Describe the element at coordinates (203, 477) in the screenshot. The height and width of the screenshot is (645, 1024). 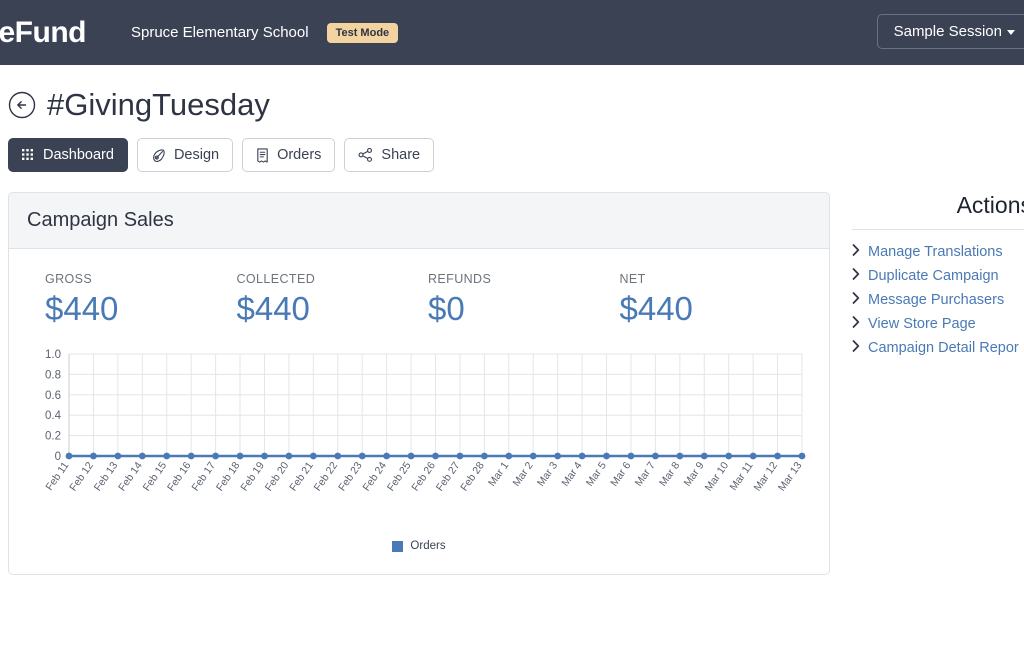
I see `svg-text: Feb 17` at that location.